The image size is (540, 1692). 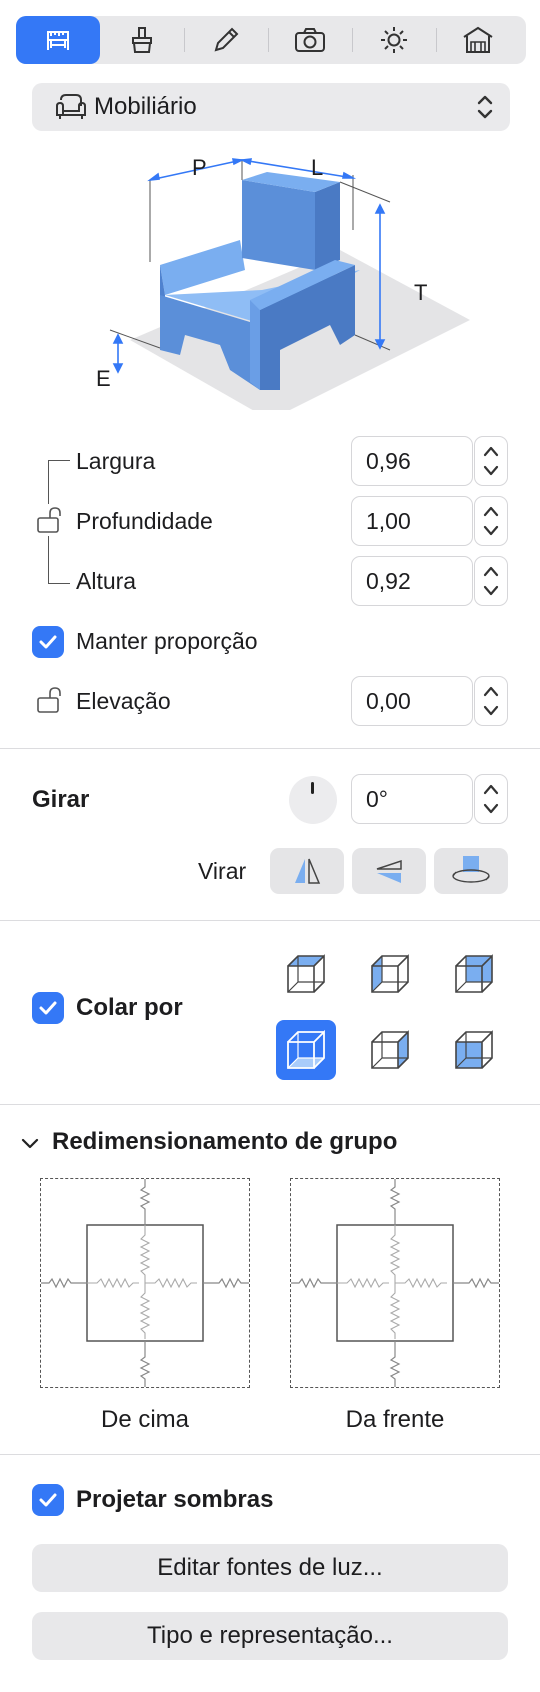 What do you see at coordinates (485, 107) in the screenshot?
I see `chevron-updown-icon` at bounding box center [485, 107].